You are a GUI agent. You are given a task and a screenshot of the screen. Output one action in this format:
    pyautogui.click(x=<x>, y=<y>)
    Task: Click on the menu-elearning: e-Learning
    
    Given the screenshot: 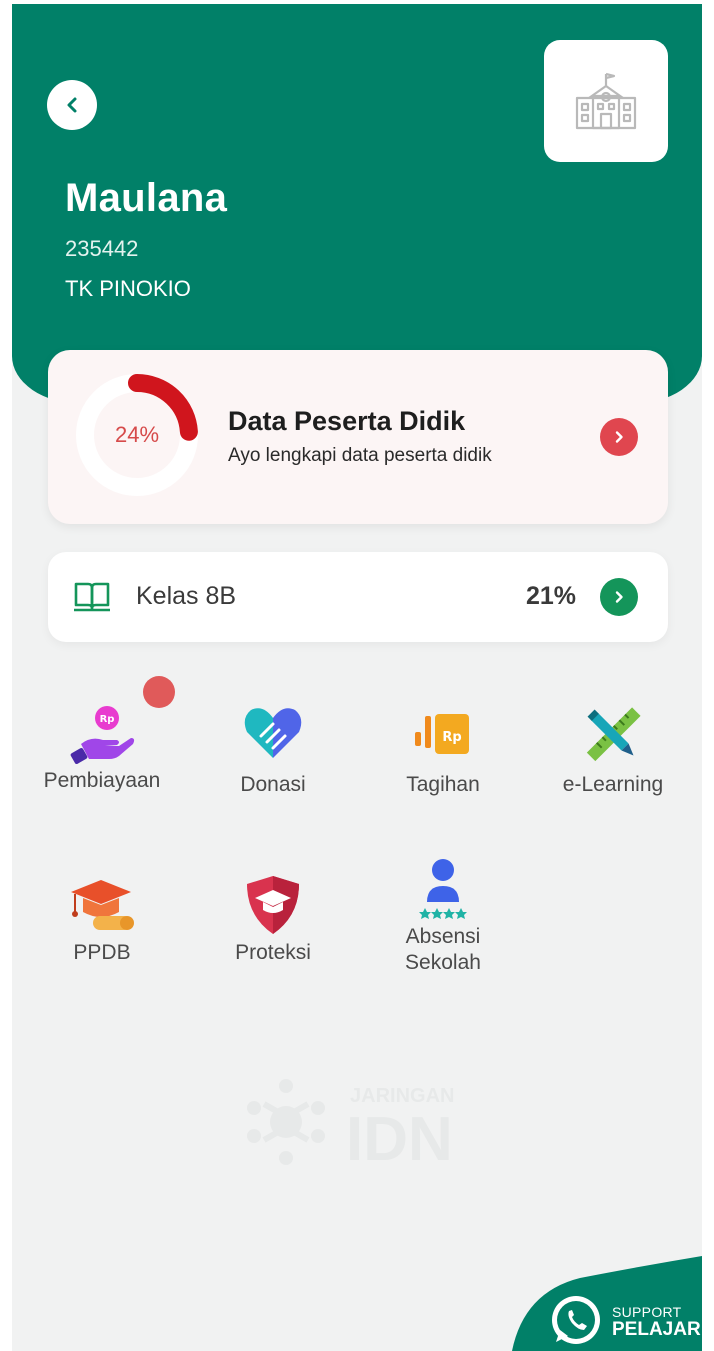 What is the action you would take?
    pyautogui.click(x=613, y=751)
    